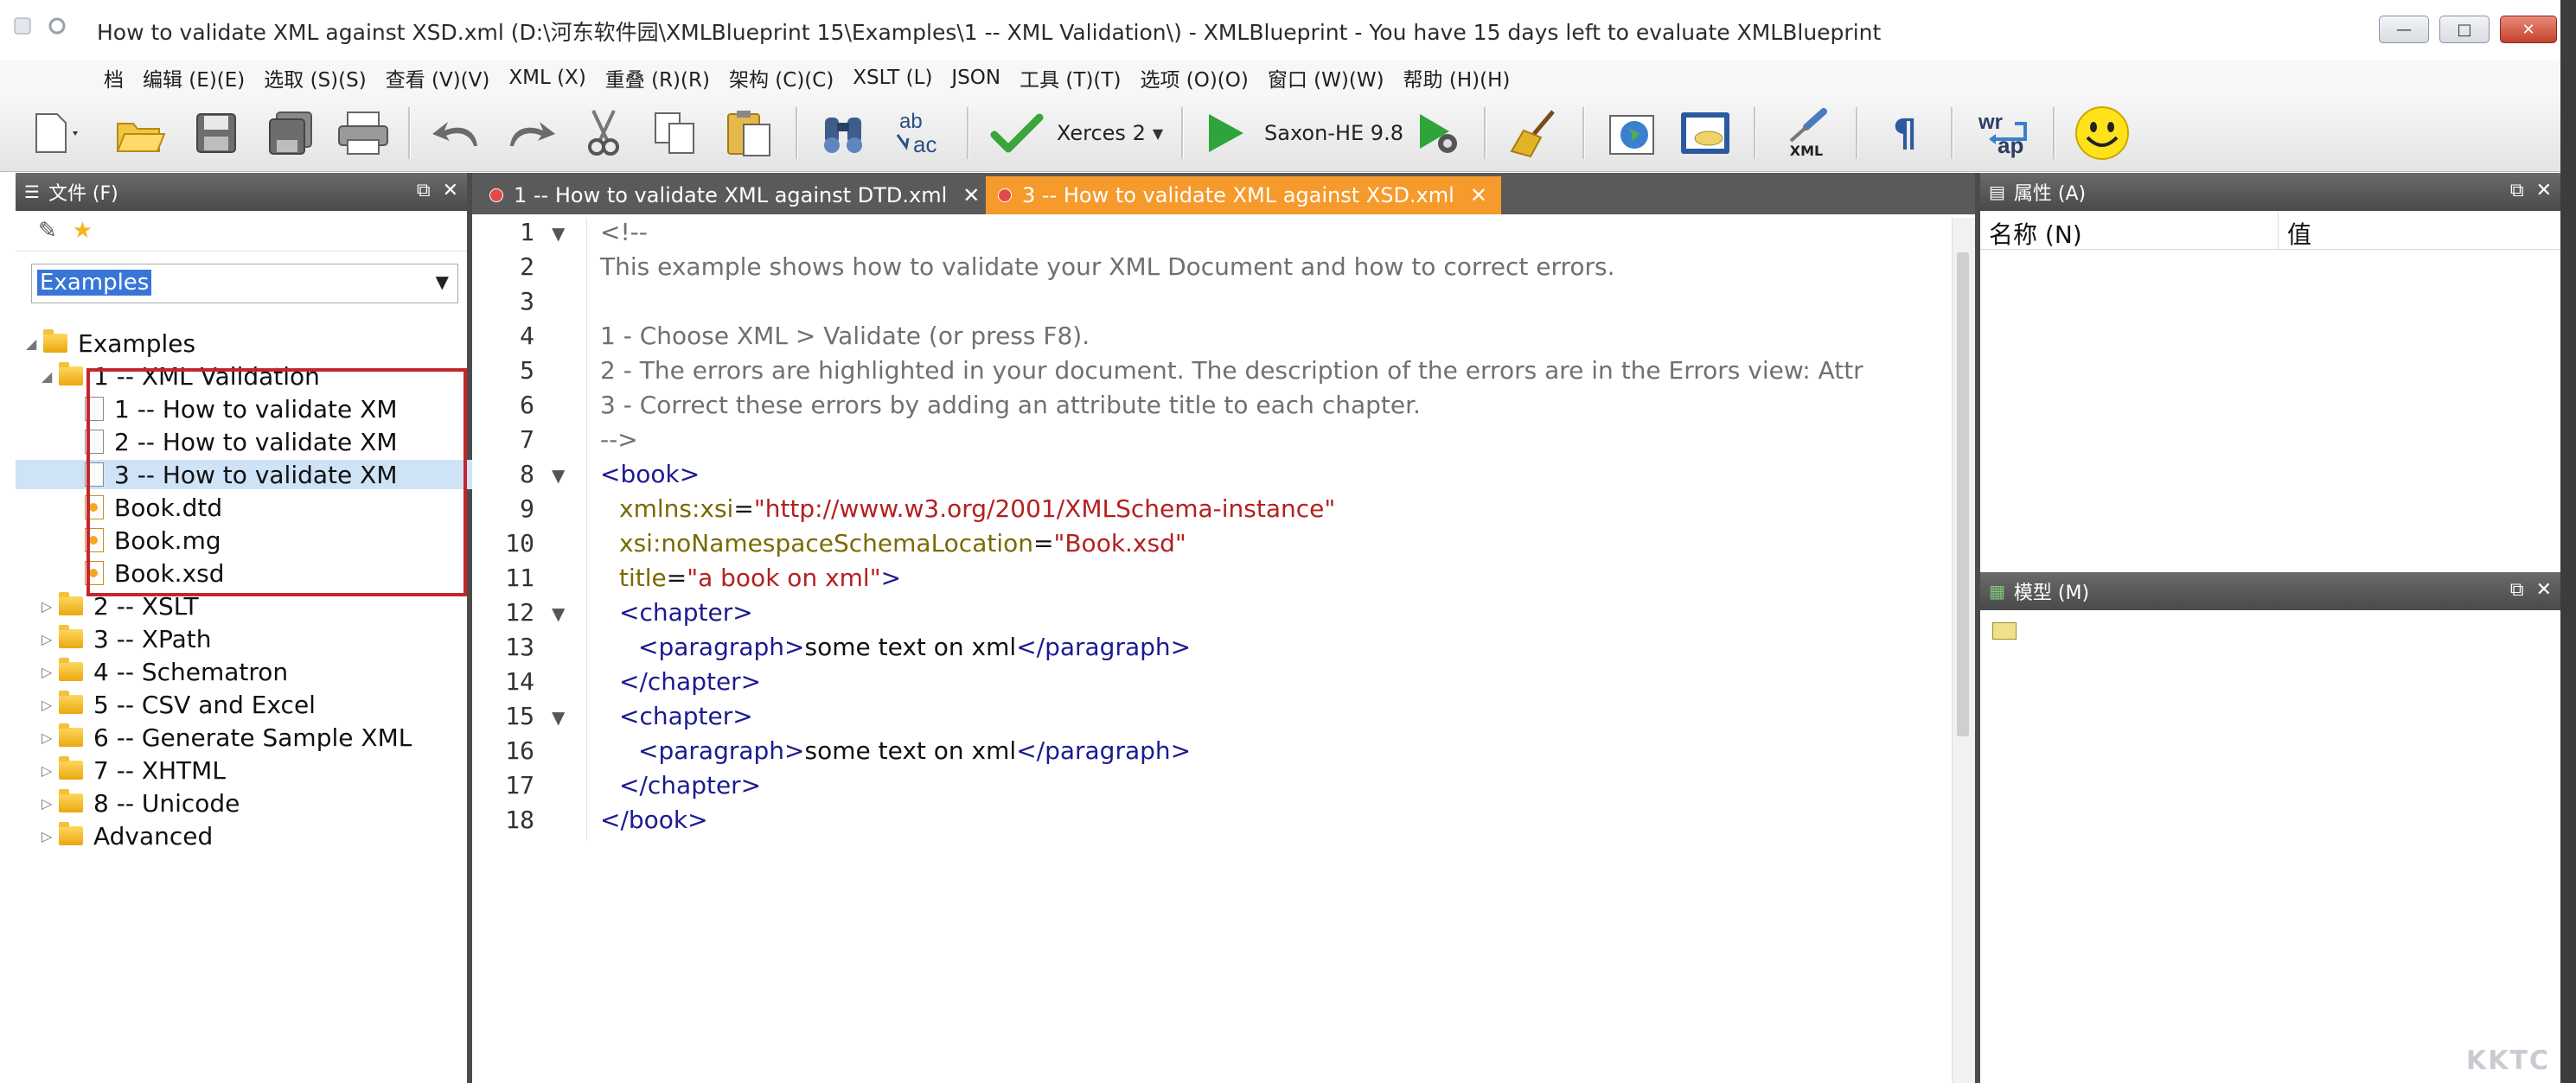  Describe the element at coordinates (1807, 133) in the screenshot. I see `xml-picker-button: XML` at that location.